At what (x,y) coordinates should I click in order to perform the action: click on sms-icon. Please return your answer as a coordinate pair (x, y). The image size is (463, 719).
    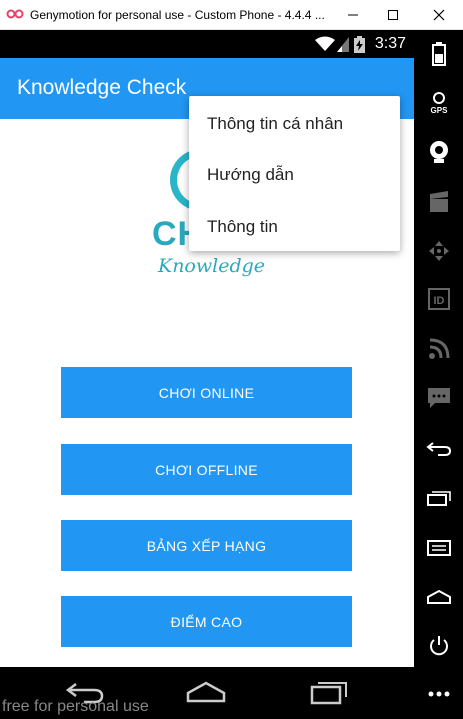
    Looking at the image, I should click on (438, 398).